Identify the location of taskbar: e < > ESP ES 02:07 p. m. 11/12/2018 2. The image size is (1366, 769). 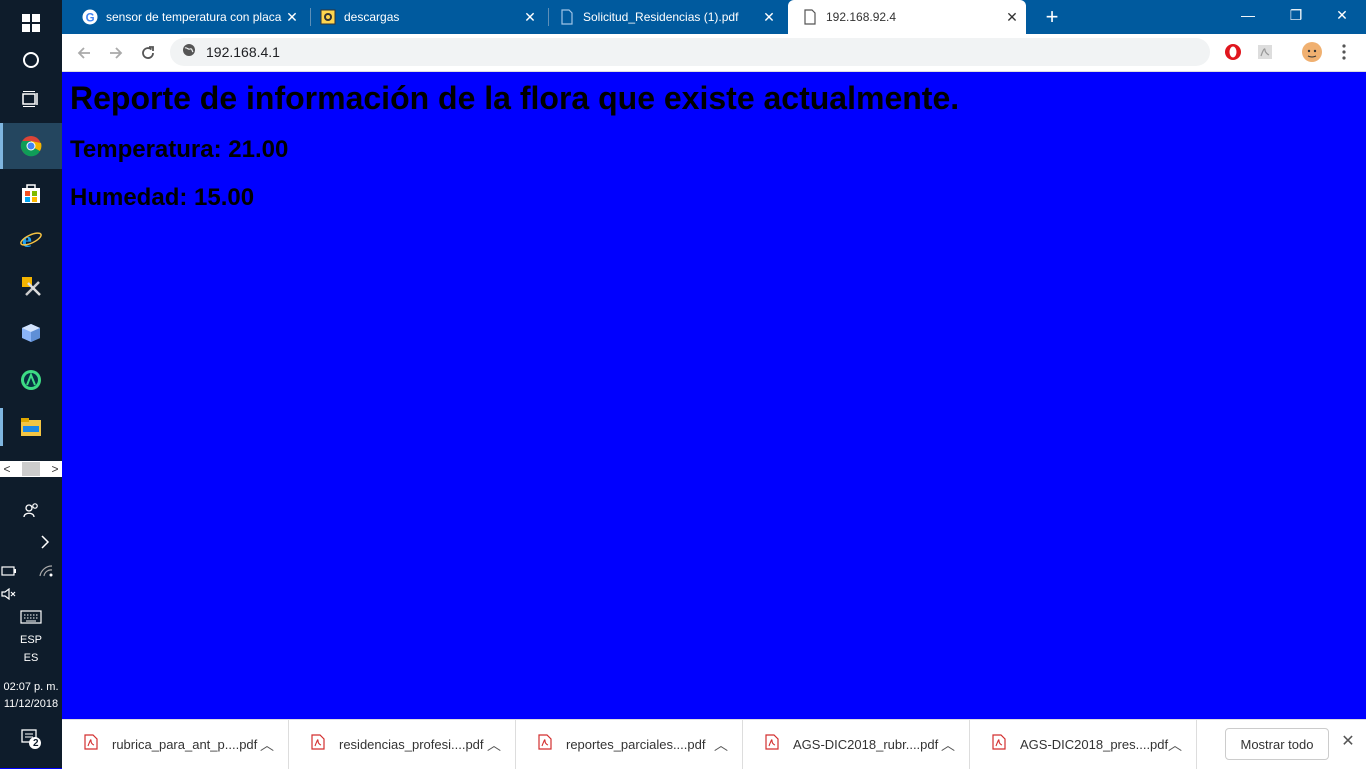
(31, 384).